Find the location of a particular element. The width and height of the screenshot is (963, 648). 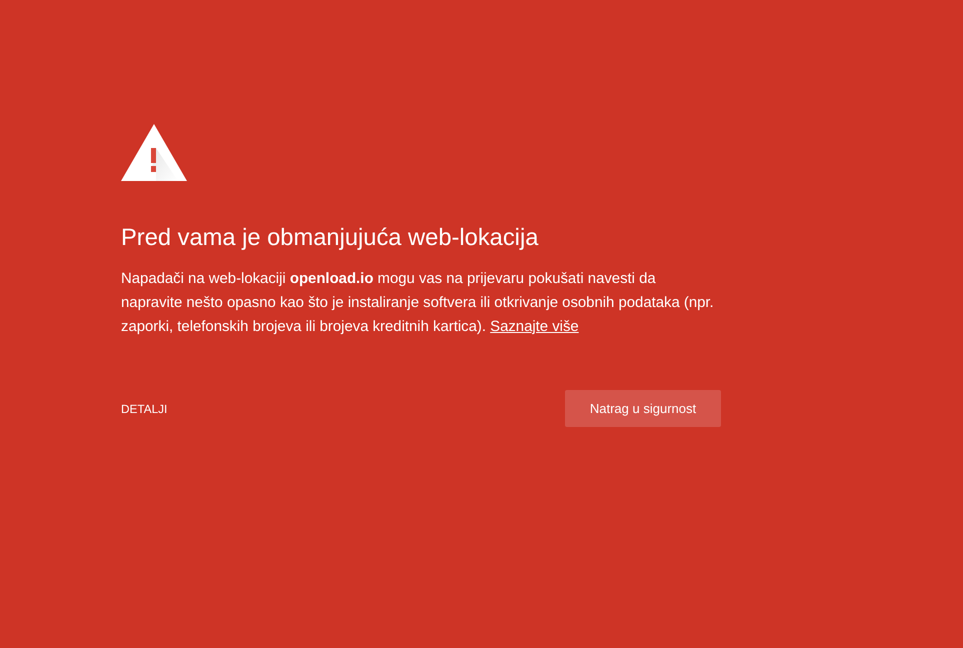

warning-message: Napadači na web-lokaciji openload.io mogu vas na prijevaru pokušati navesti da napravite nešto opasno kao što je instaliranje softvera ili otkrivanje osobnih podataka (npr. zaporki, telefonskih brojeva ili brojeva kreditnih kartica). Saznajte više is located at coordinates (418, 303).